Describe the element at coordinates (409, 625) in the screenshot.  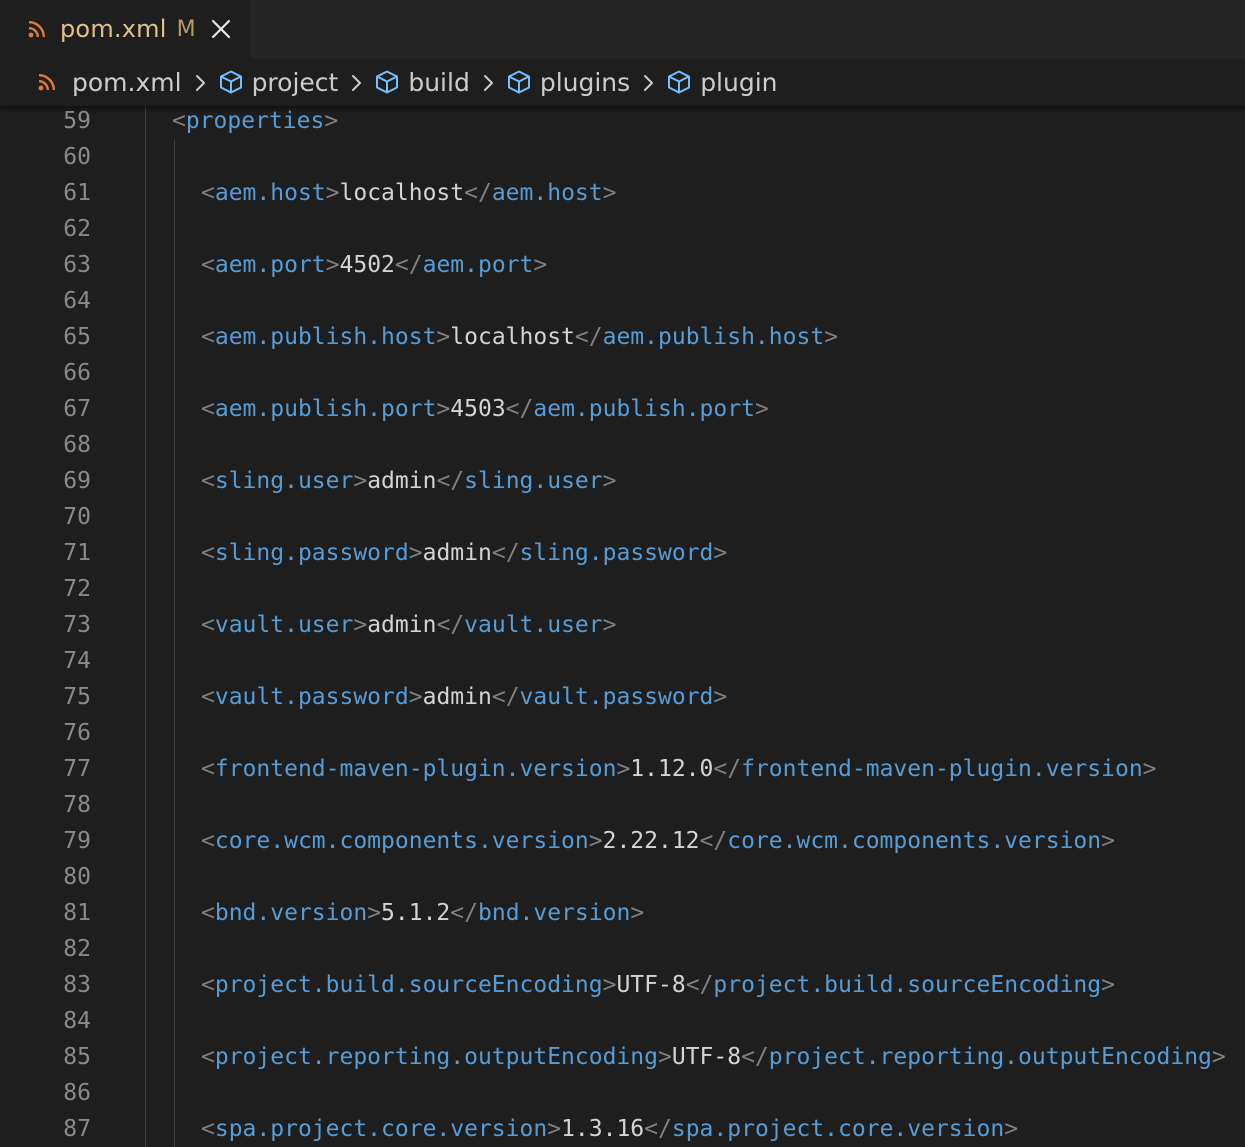
I see `code-content: <vault.user>admin</vault.user>` at that location.